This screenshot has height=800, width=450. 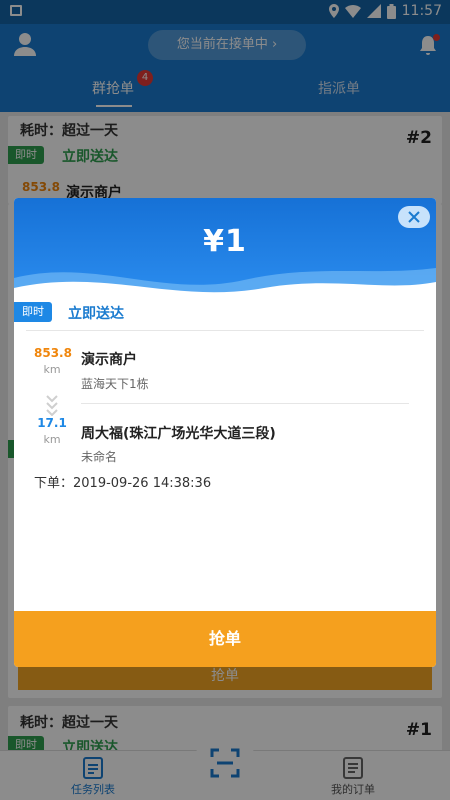 I want to click on header-wave, so click(x=225, y=285).